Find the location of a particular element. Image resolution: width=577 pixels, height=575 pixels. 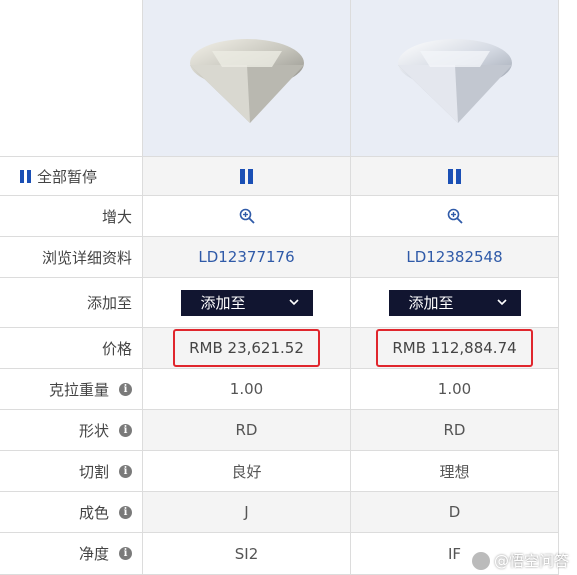

add-to-dropdown-2: 添加至 is located at coordinates (454, 302).